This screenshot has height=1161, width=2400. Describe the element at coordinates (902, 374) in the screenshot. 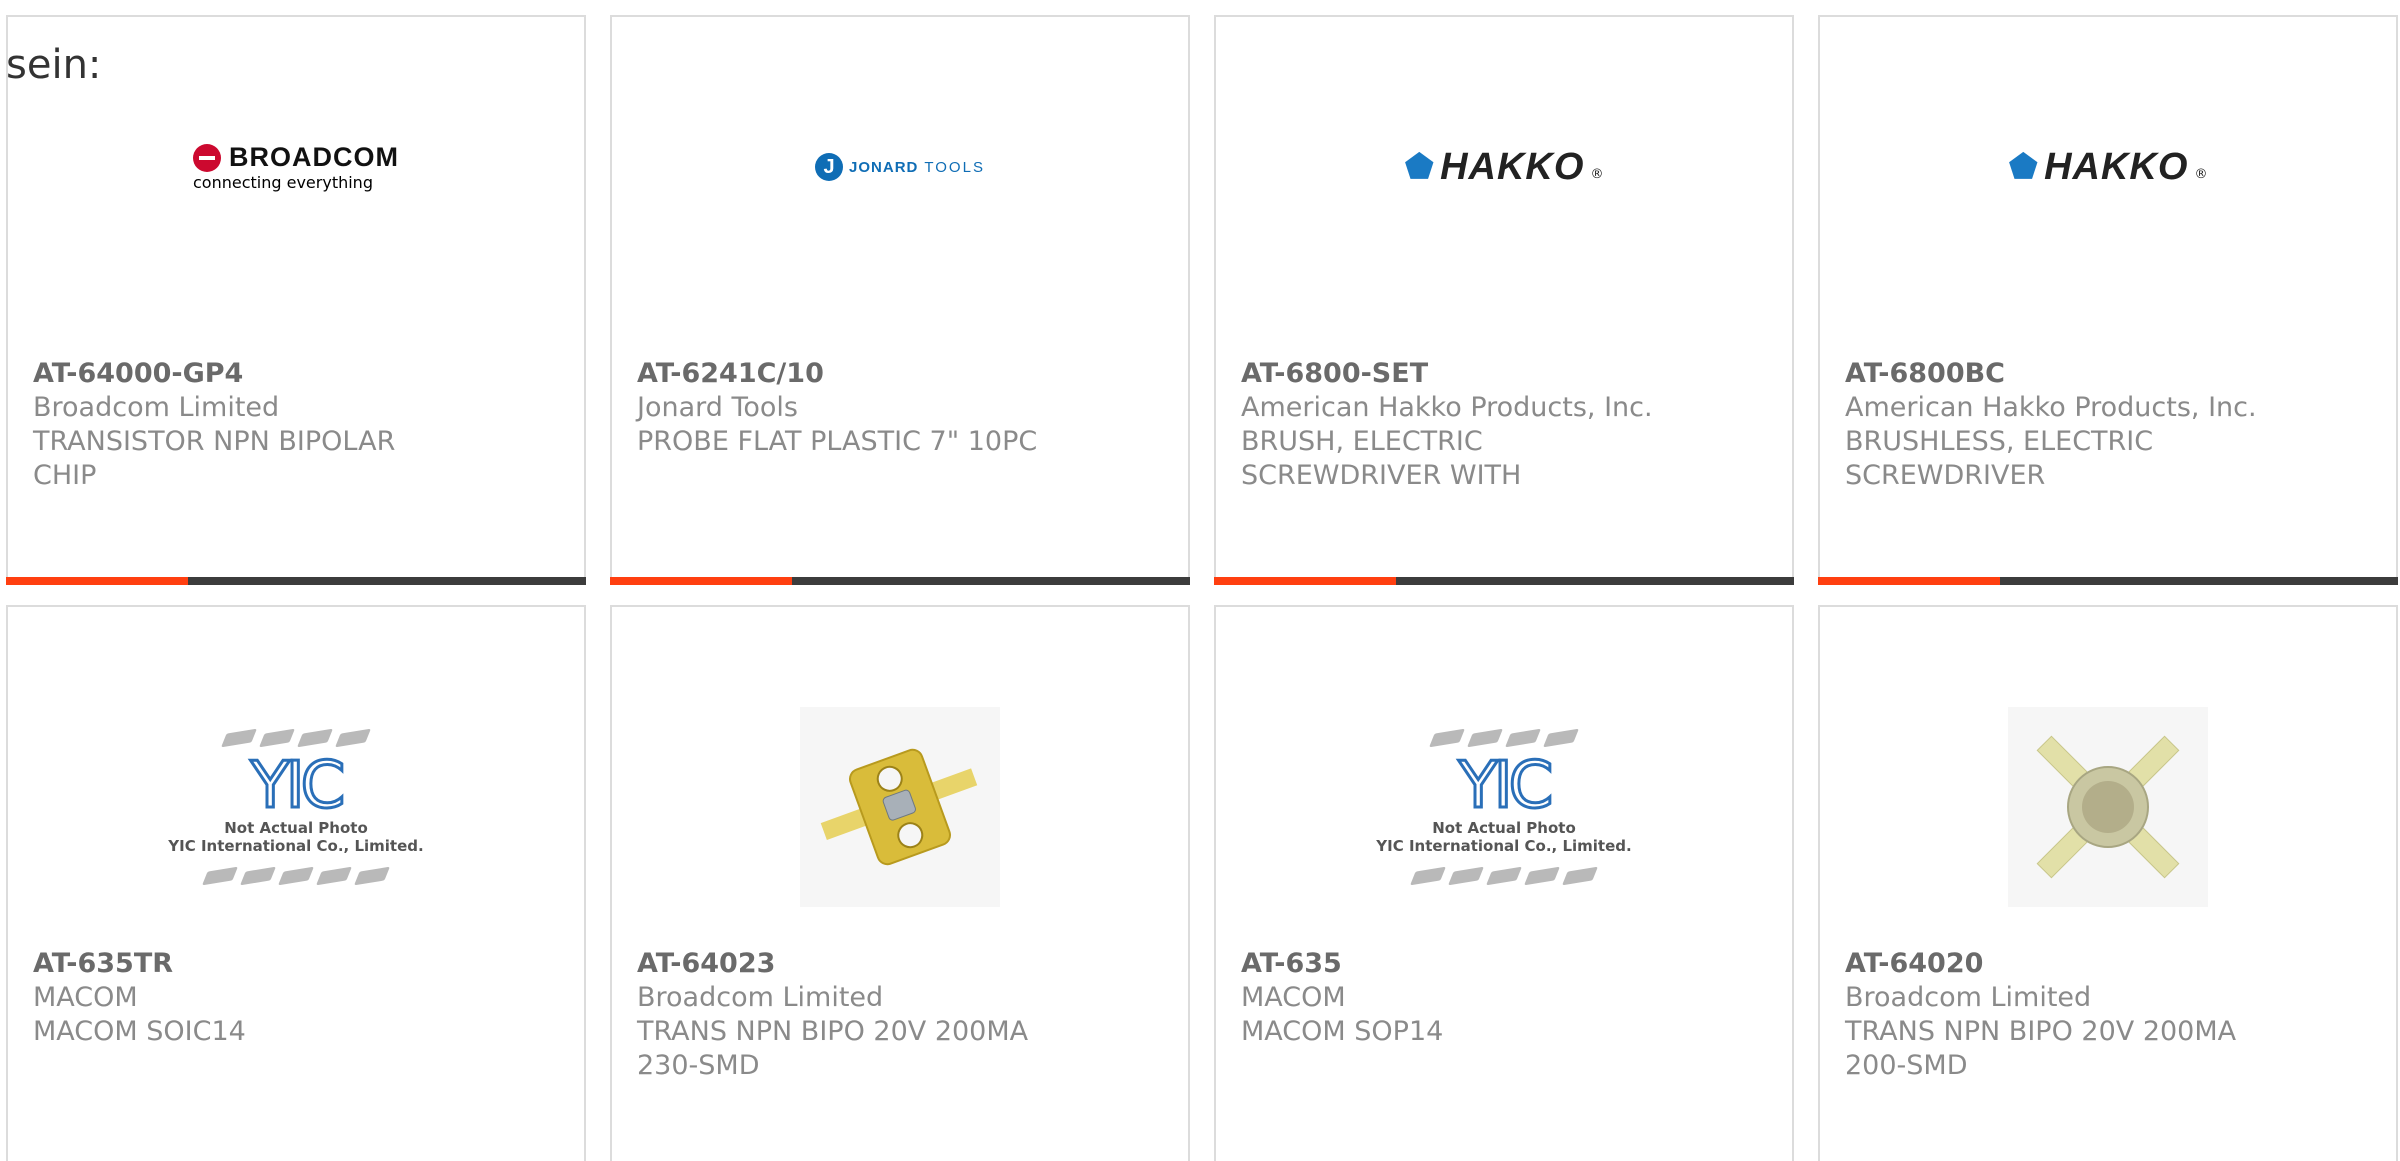

I see `part-number-link: AT-6241C/10` at that location.